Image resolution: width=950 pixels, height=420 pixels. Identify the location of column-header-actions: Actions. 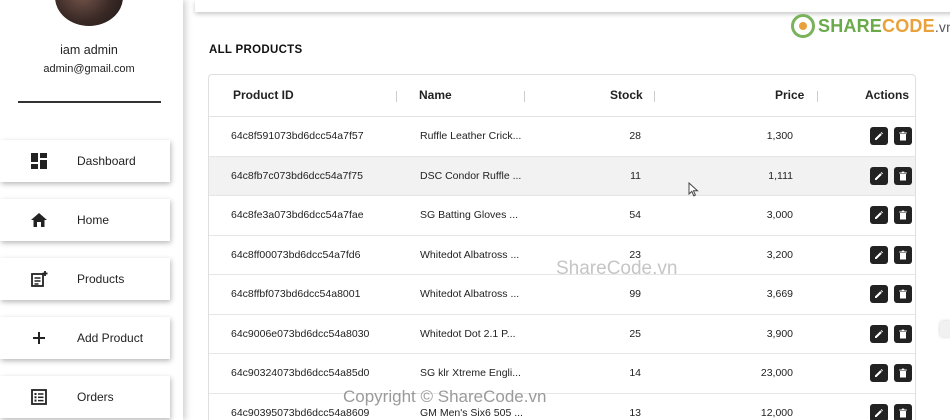
(887, 95).